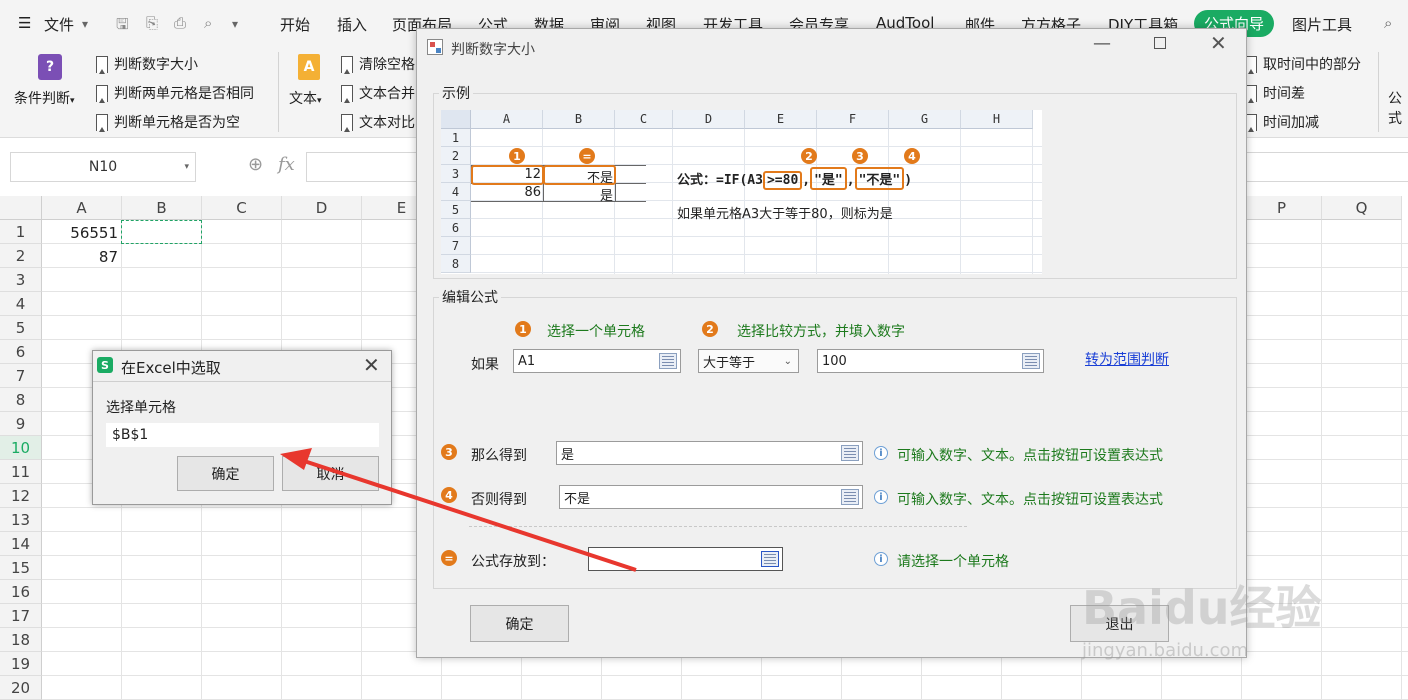  I want to click on column-header: D, so click(322, 208).